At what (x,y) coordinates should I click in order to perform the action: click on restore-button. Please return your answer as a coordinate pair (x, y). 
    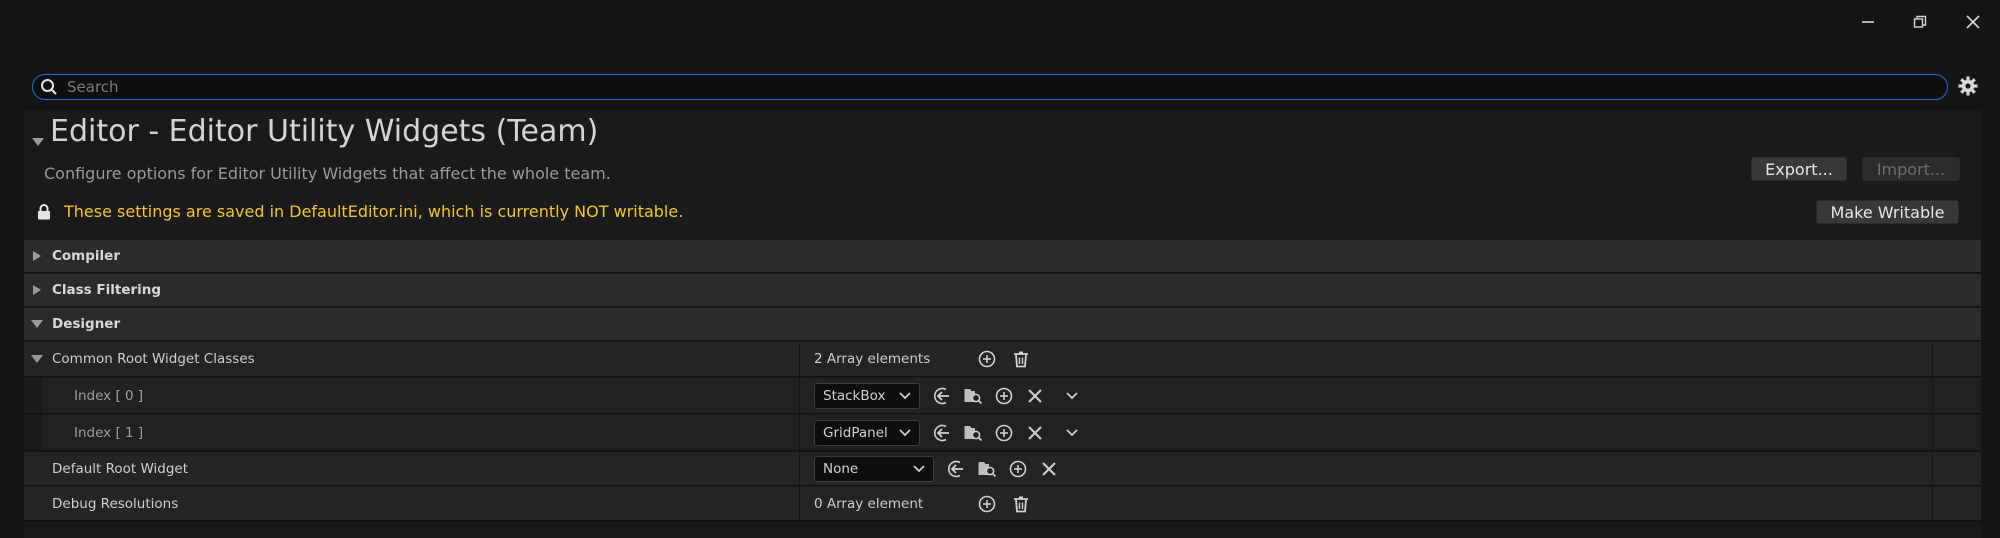
    Looking at the image, I should click on (1920, 22).